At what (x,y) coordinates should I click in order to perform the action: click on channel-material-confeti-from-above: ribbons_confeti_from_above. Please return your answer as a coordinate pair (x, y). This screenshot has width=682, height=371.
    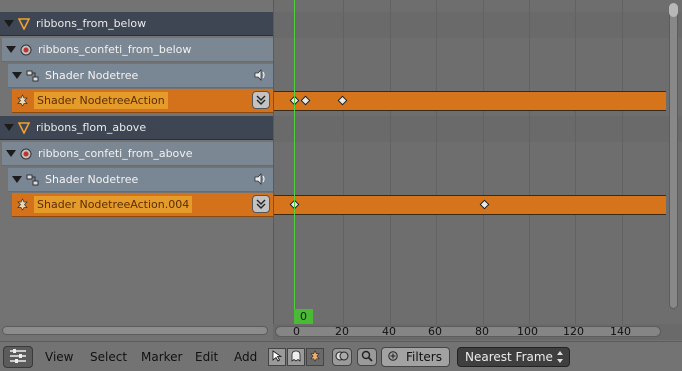
    Looking at the image, I should click on (137, 154).